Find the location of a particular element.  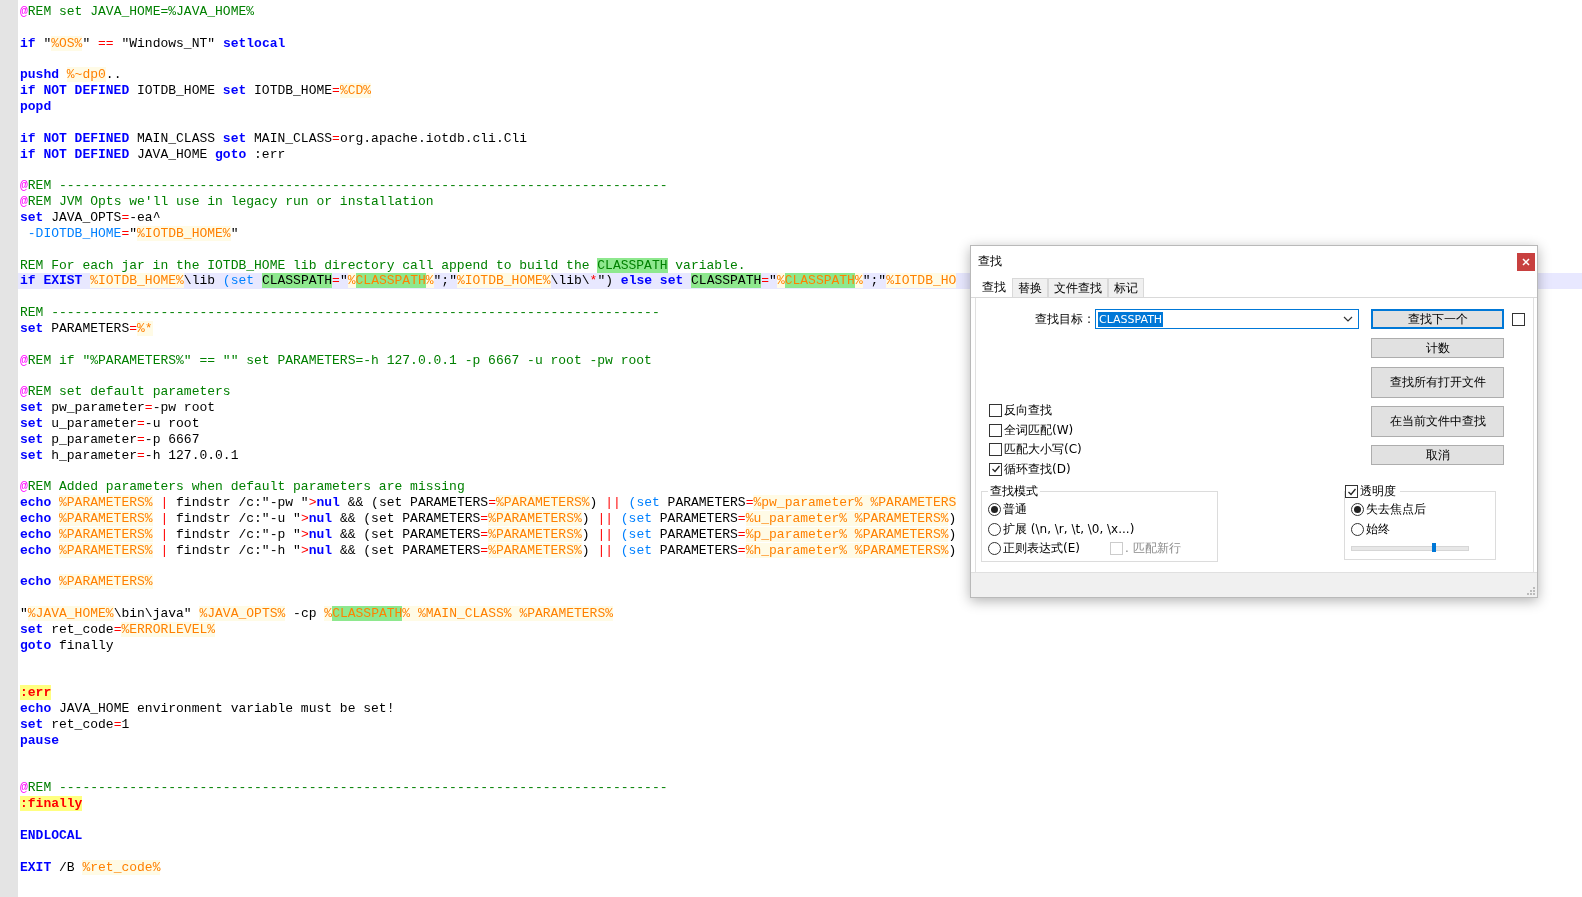

code-line: echo %PARAMETERS% | findstr /c:"-u ">nul && (set PARAMETERS=%PARAMETERS%) || (set PARAMETERS=%u_parameter% %PARAMETERS%) is located at coordinates (488, 519).